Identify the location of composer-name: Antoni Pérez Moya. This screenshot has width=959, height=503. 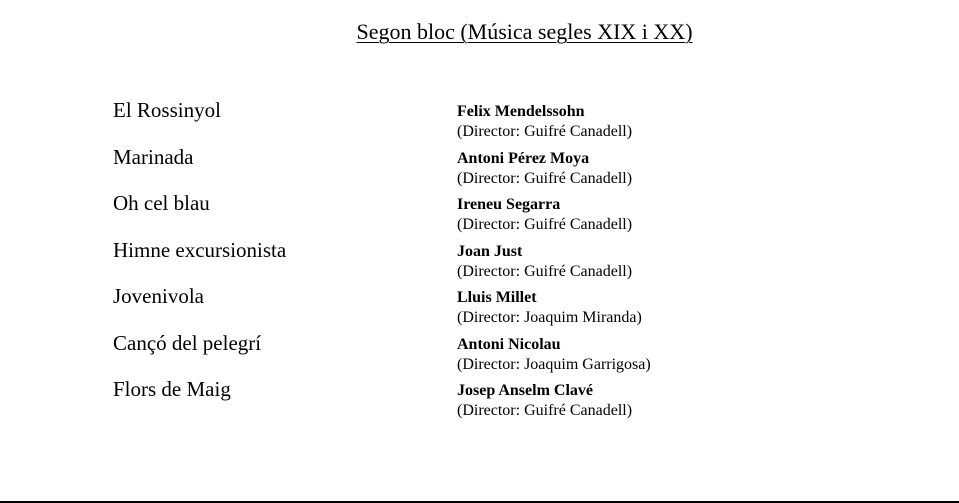
(523, 158).